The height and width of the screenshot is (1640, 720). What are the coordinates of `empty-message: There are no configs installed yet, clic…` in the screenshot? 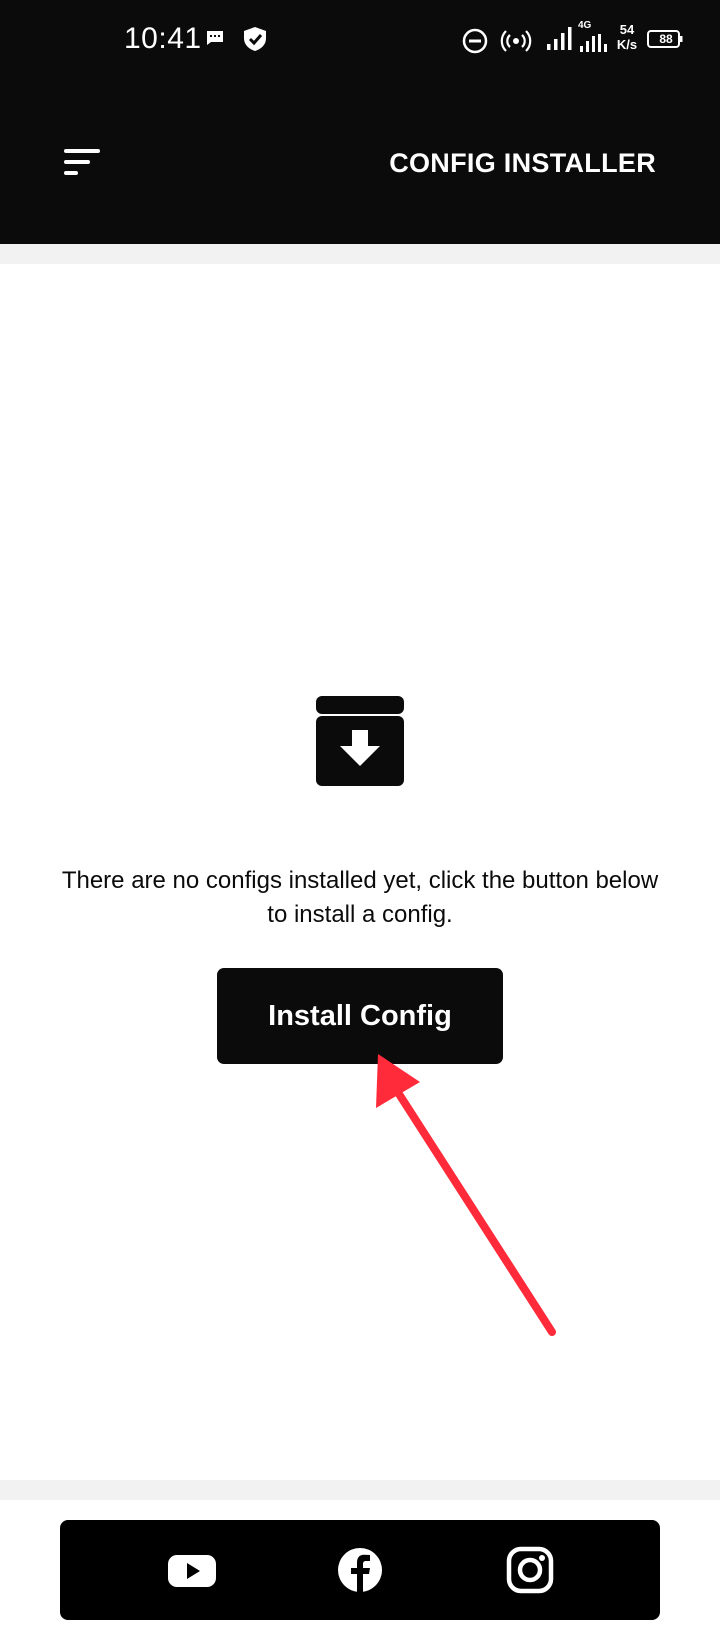 It's located at (360, 897).